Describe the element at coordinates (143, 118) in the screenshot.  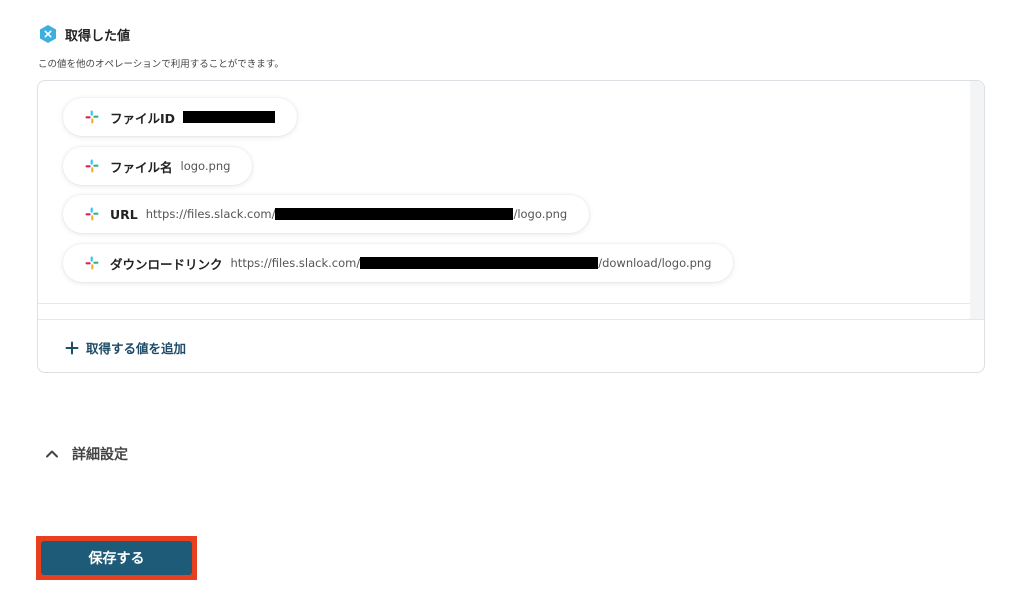
I see `value-label: ファイルID` at that location.